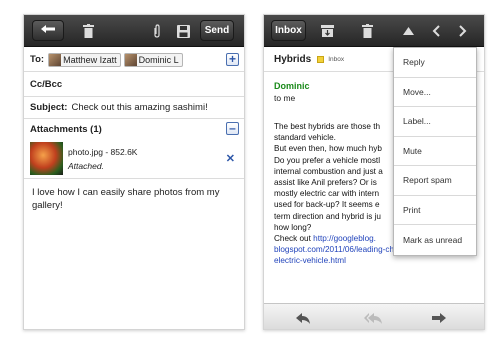 This screenshot has width=500, height=340. I want to click on recipient-chip: Dominic L, so click(153, 59).